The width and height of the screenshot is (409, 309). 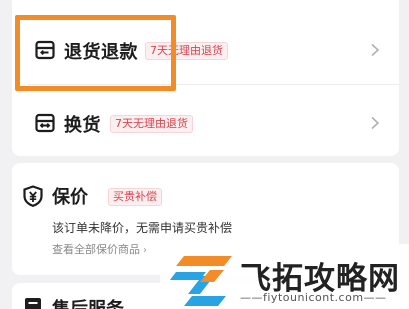 I want to click on view-all-protected-items-link: 查看全部保价商品 ›, so click(x=99, y=249).